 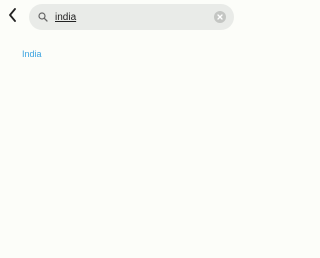 I want to click on clear-search-button, so click(x=220, y=17).